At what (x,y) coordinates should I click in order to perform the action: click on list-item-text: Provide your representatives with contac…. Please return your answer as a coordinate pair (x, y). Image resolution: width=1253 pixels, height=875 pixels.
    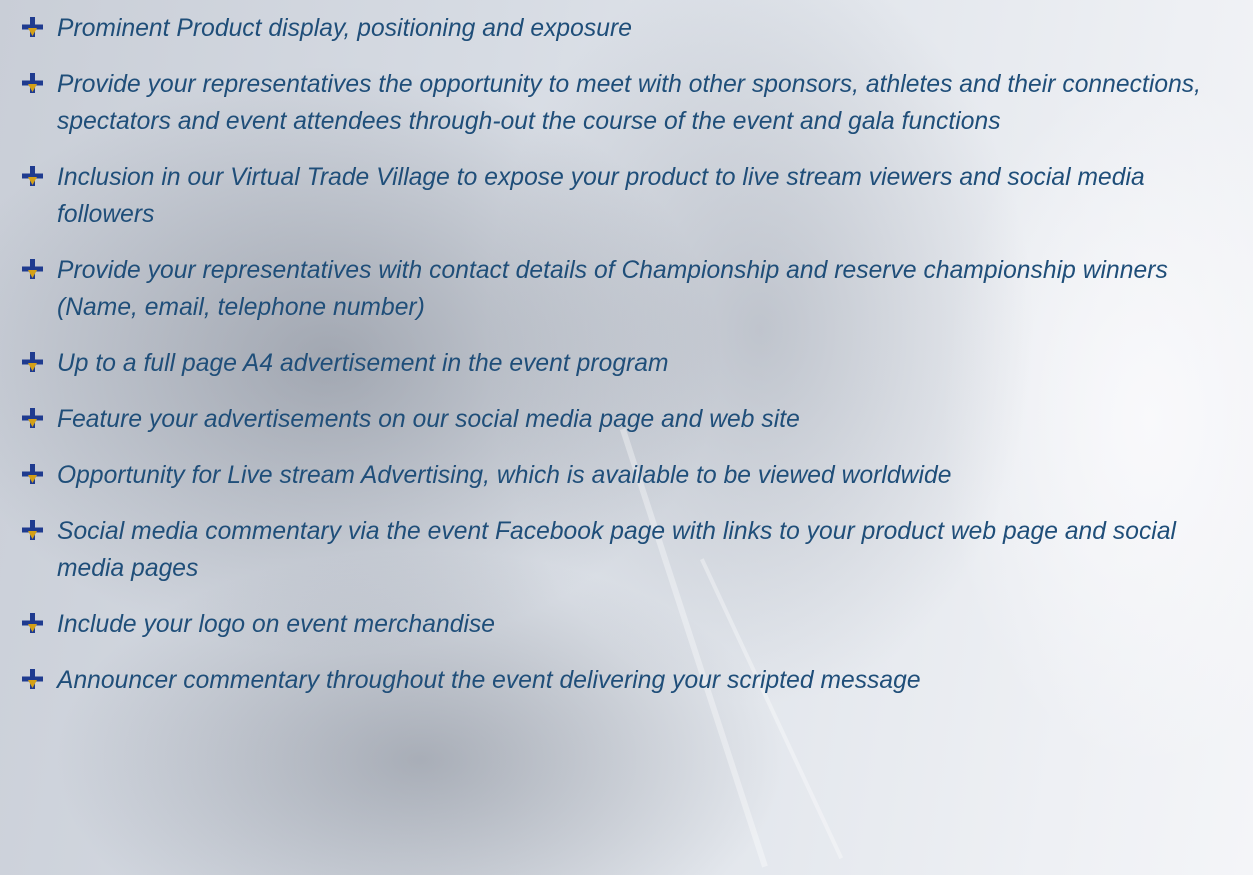
    Looking at the image, I should click on (612, 289).